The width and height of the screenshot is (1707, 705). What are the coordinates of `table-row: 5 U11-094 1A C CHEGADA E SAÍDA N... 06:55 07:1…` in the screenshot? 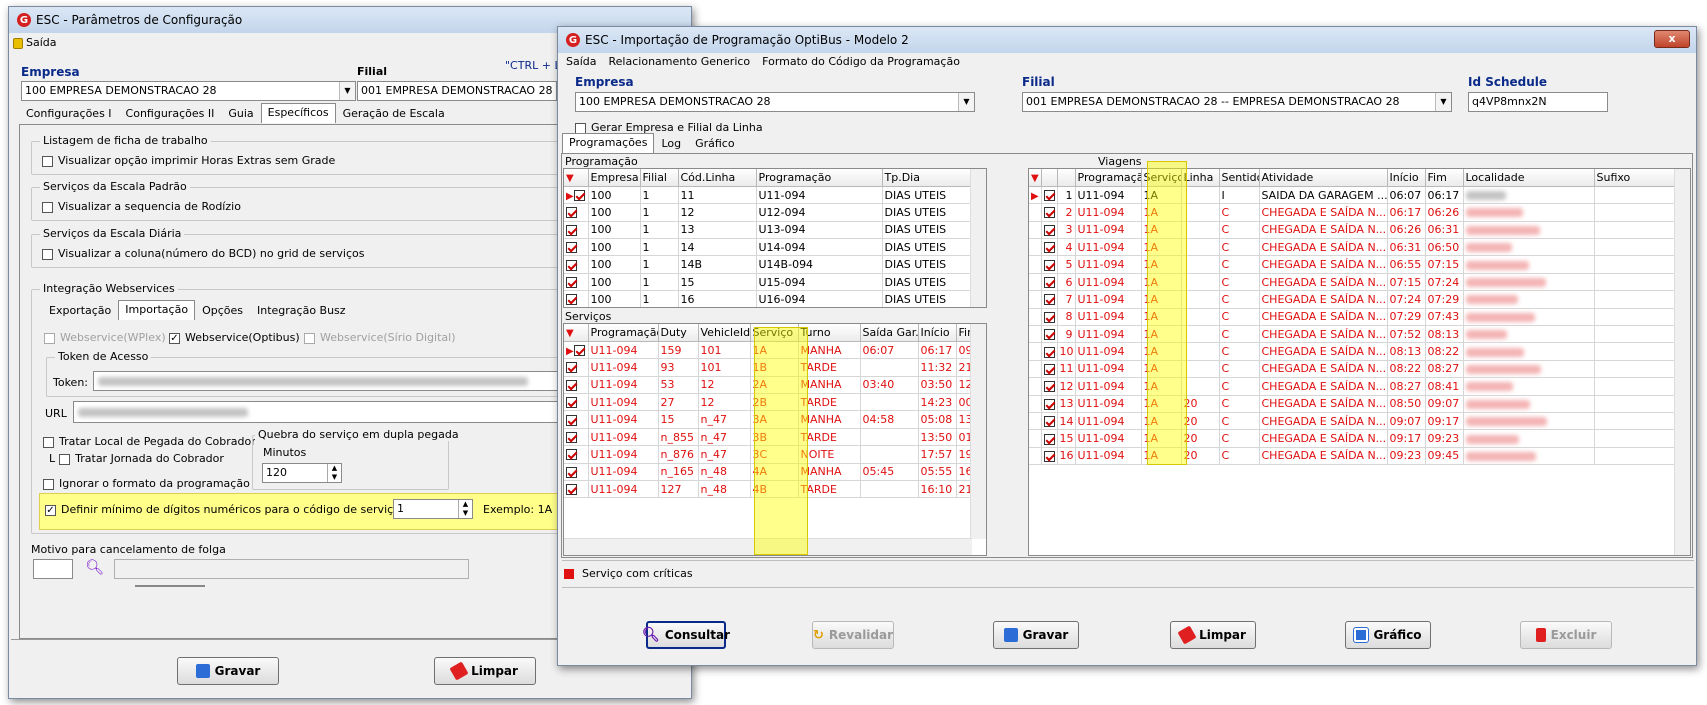 It's located at (1353, 264).